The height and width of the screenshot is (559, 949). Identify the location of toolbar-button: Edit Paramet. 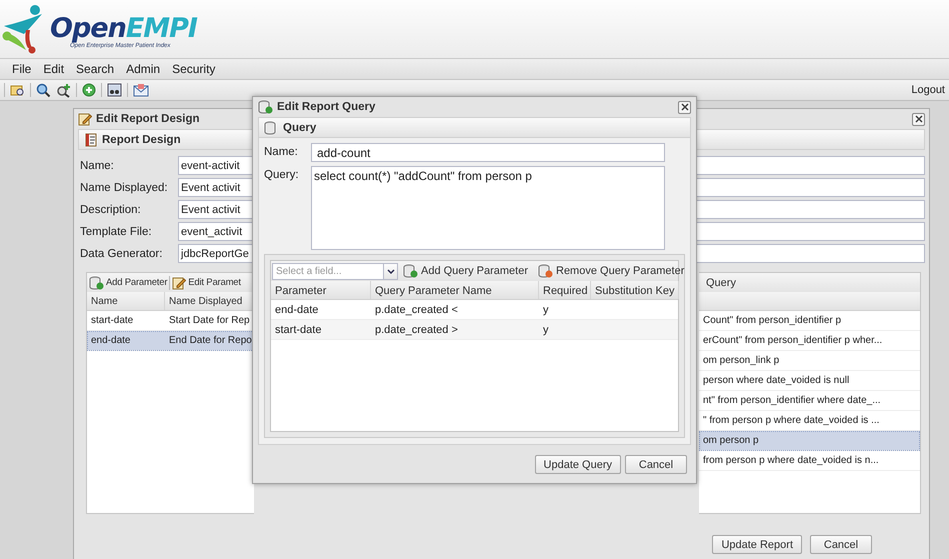
(206, 283).